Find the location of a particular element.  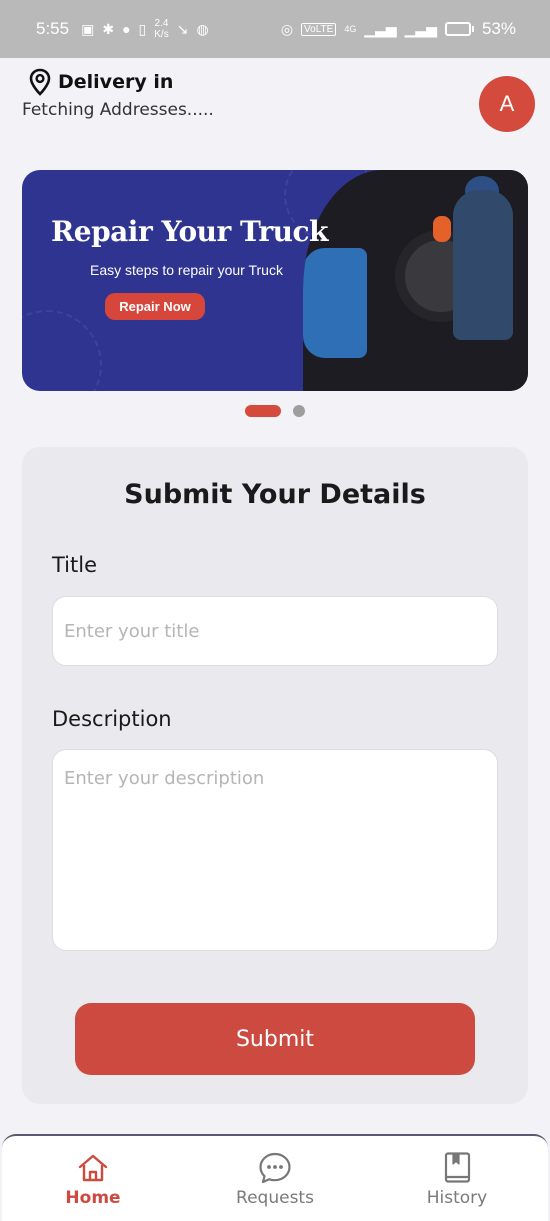

title-input is located at coordinates (275, 631).